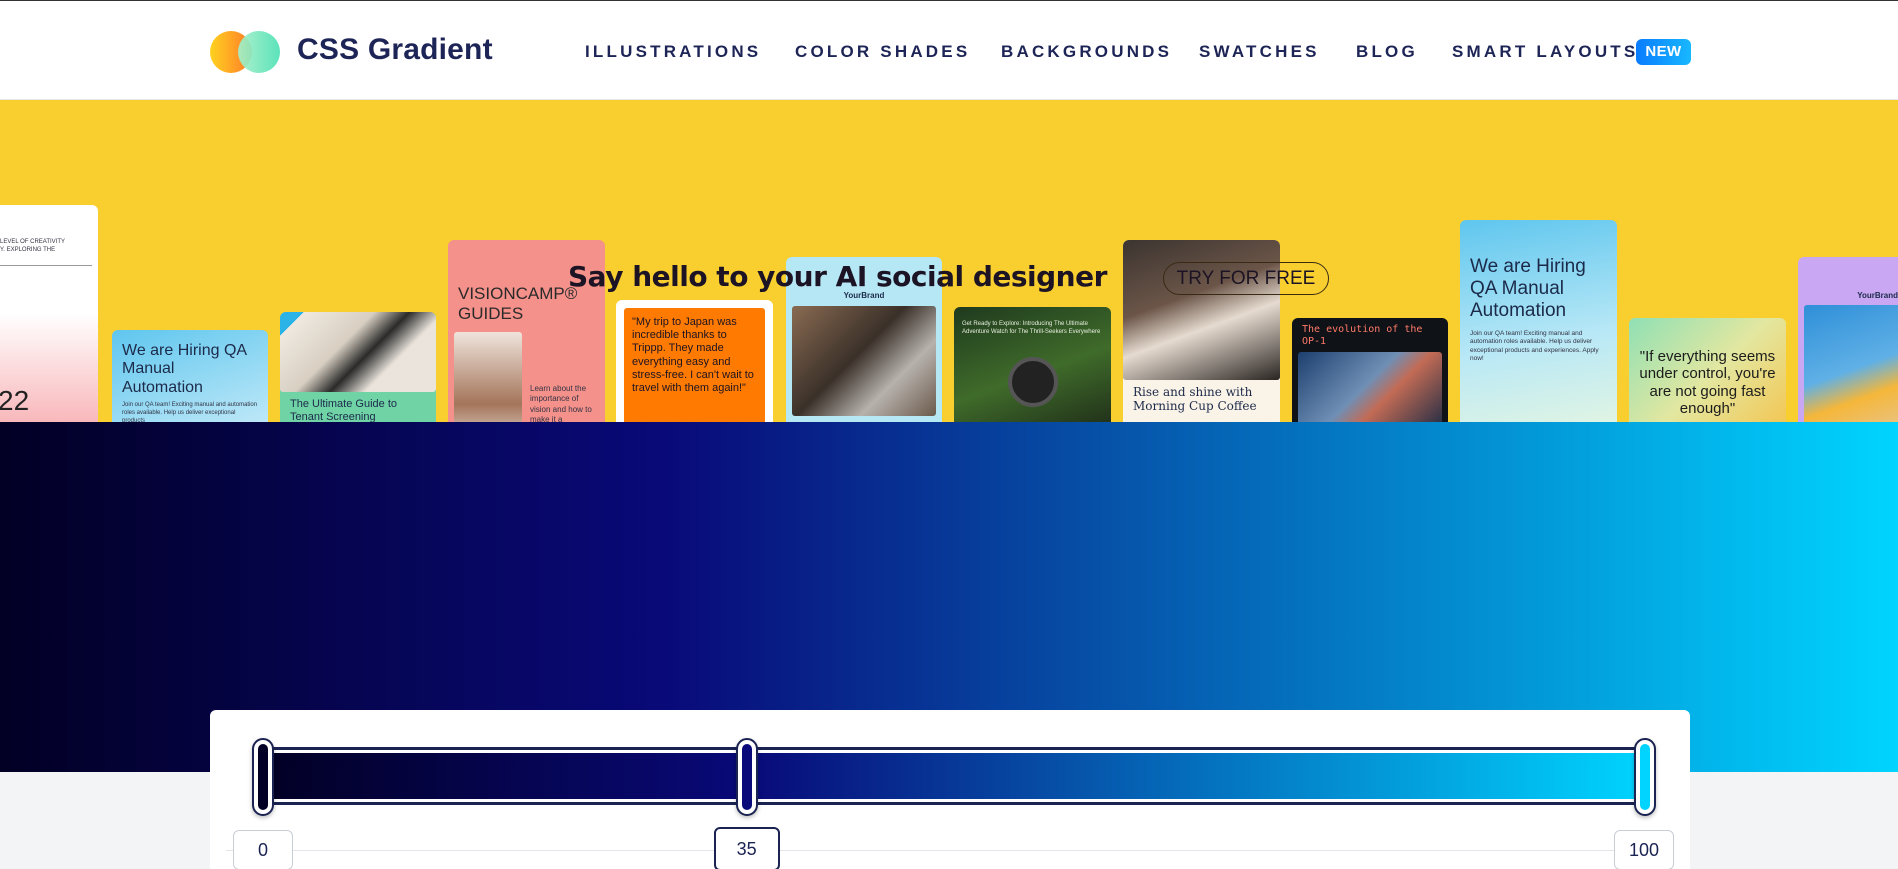 The image size is (1898, 869). Describe the element at coordinates (1246, 278) in the screenshot. I see `try-for-free-button: TRY FOR FREE` at that location.